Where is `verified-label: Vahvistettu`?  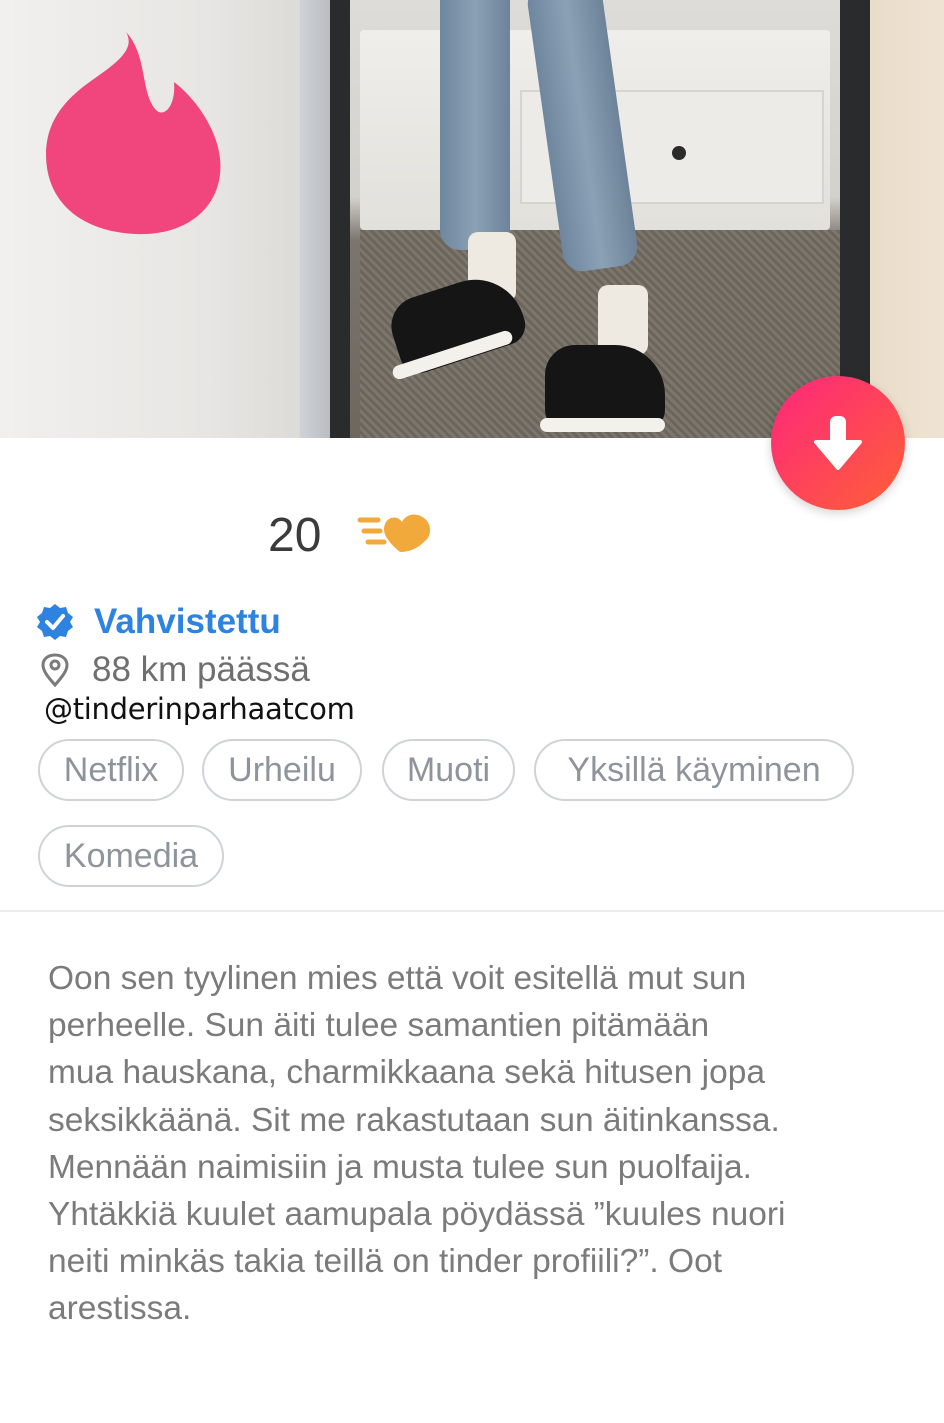
verified-label: Vahvistettu is located at coordinates (187, 621).